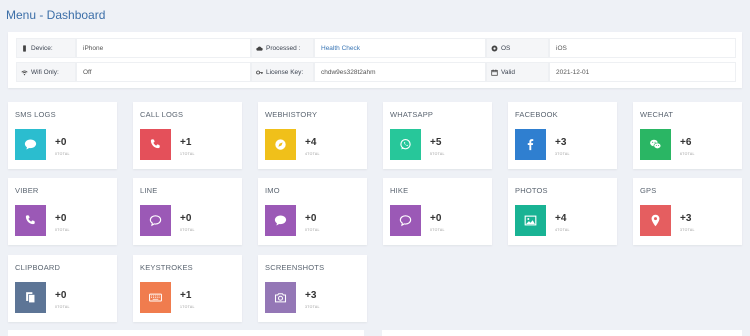 This screenshot has height=336, width=750. Describe the element at coordinates (494, 72) in the screenshot. I see `calendar-icon` at that location.